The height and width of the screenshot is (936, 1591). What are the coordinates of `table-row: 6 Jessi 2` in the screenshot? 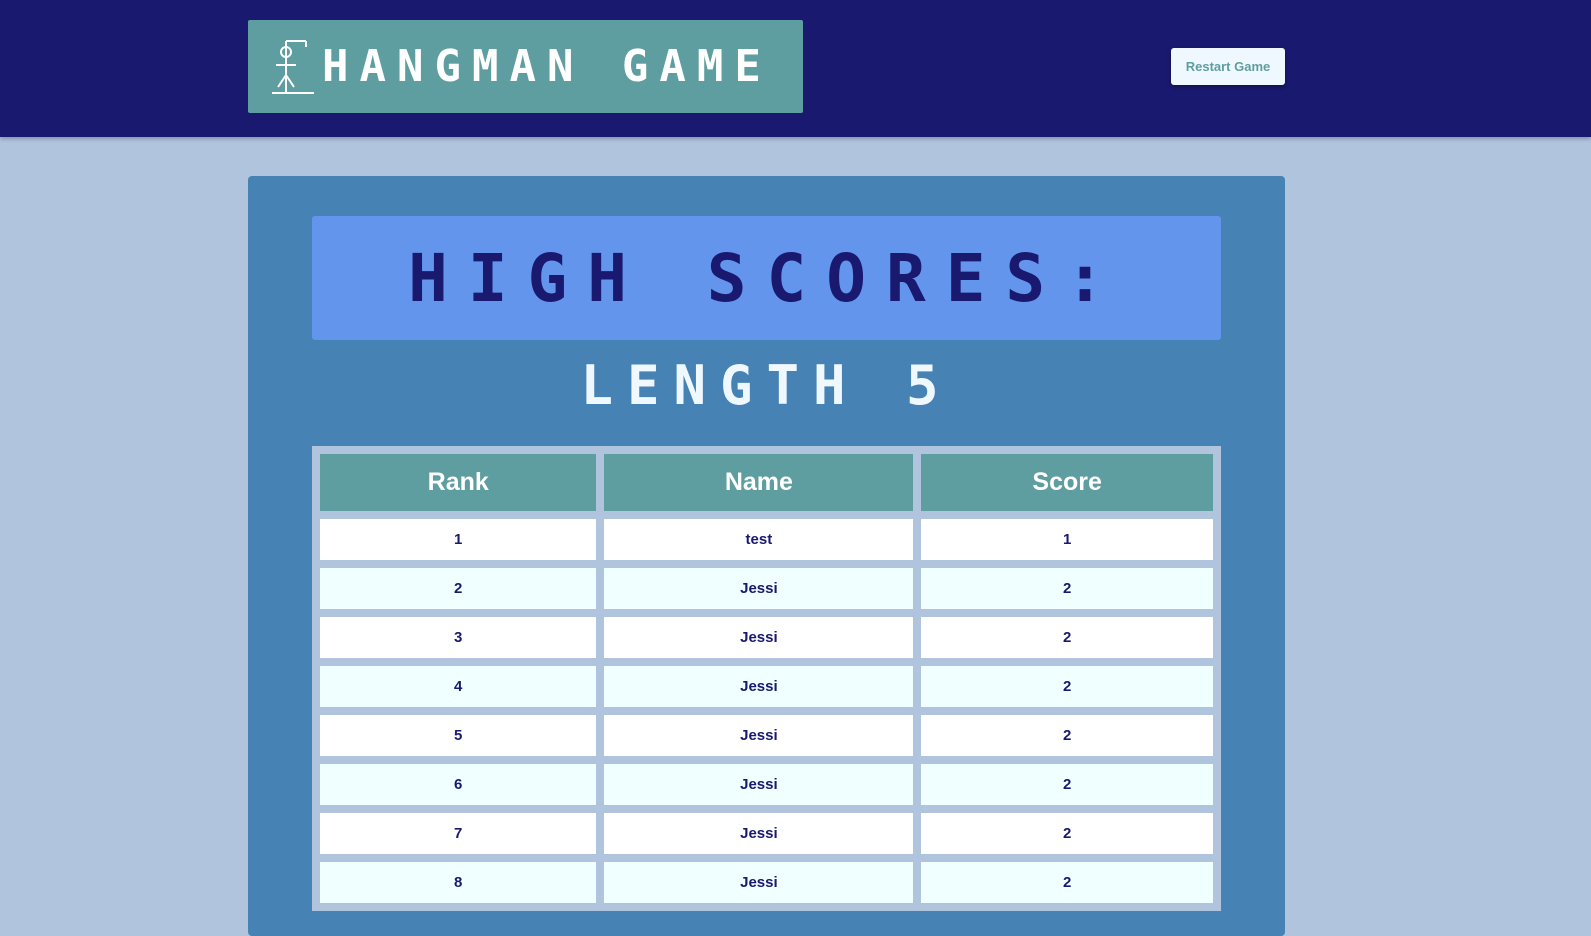 It's located at (766, 784).